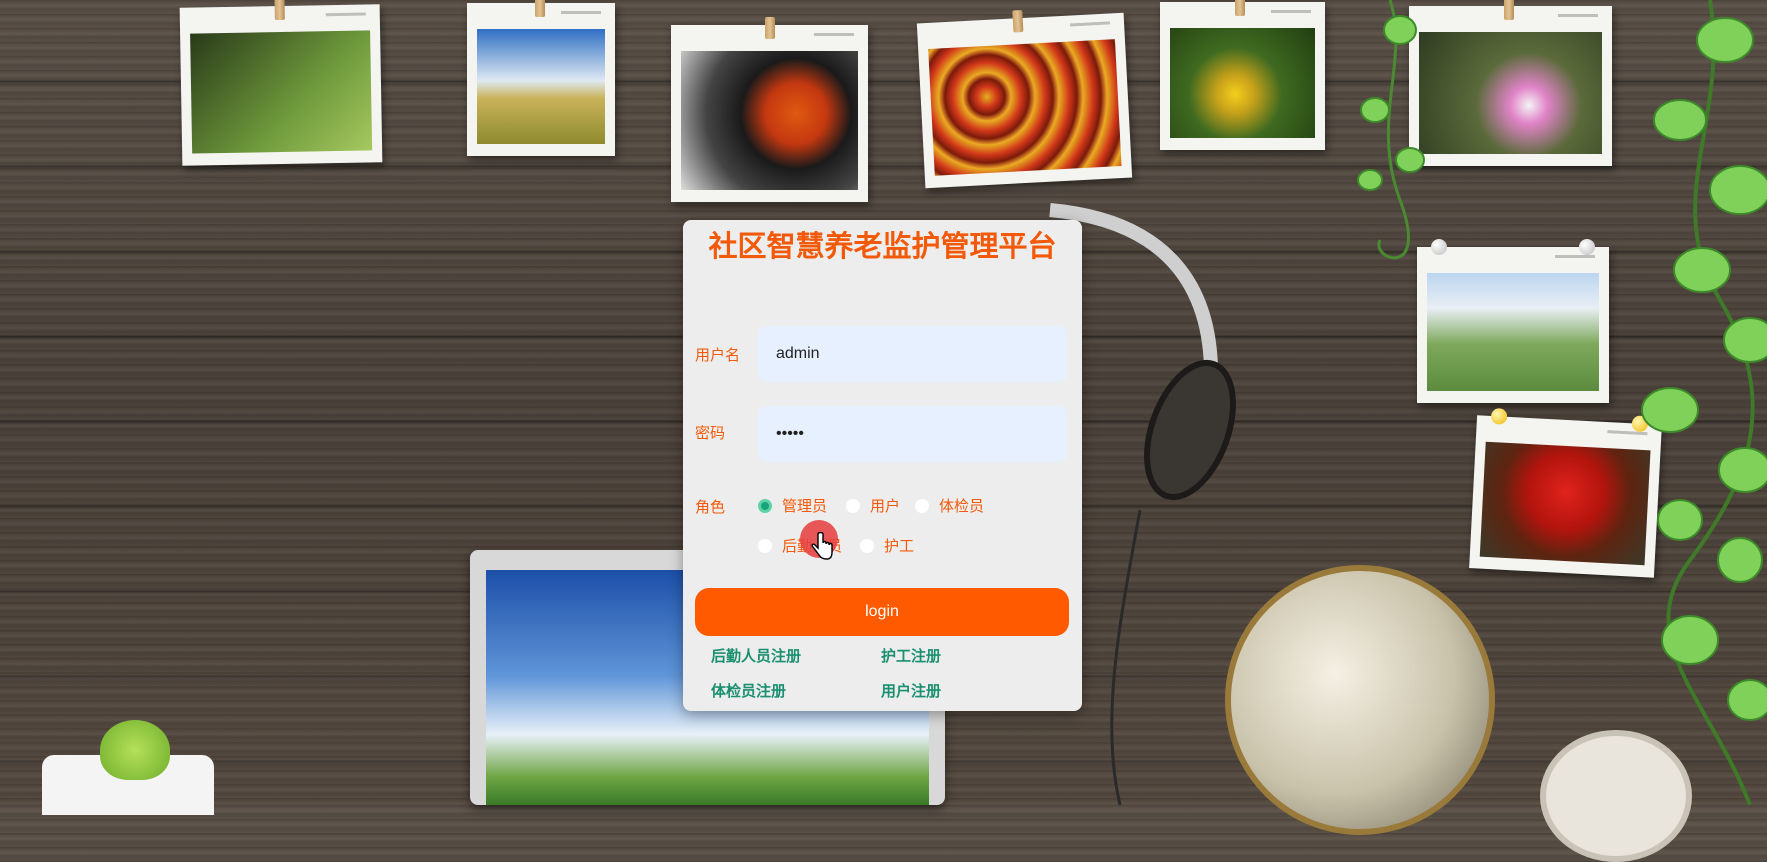 The image size is (1767, 862). What do you see at coordinates (718, 355) in the screenshot?
I see `username-label: 用户名` at bounding box center [718, 355].